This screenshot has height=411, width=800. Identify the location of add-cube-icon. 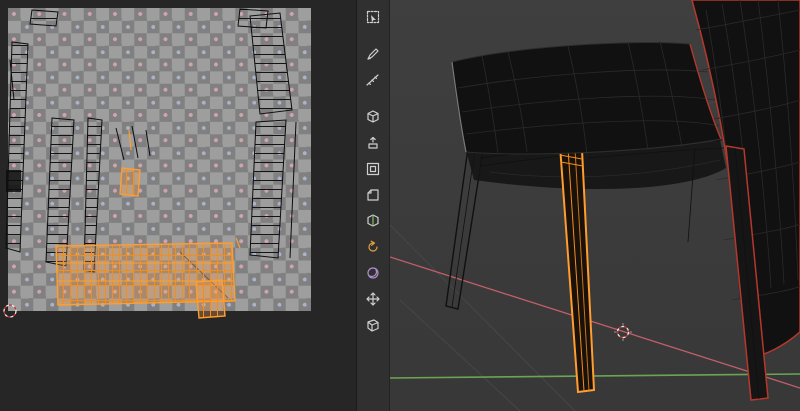
(373, 116).